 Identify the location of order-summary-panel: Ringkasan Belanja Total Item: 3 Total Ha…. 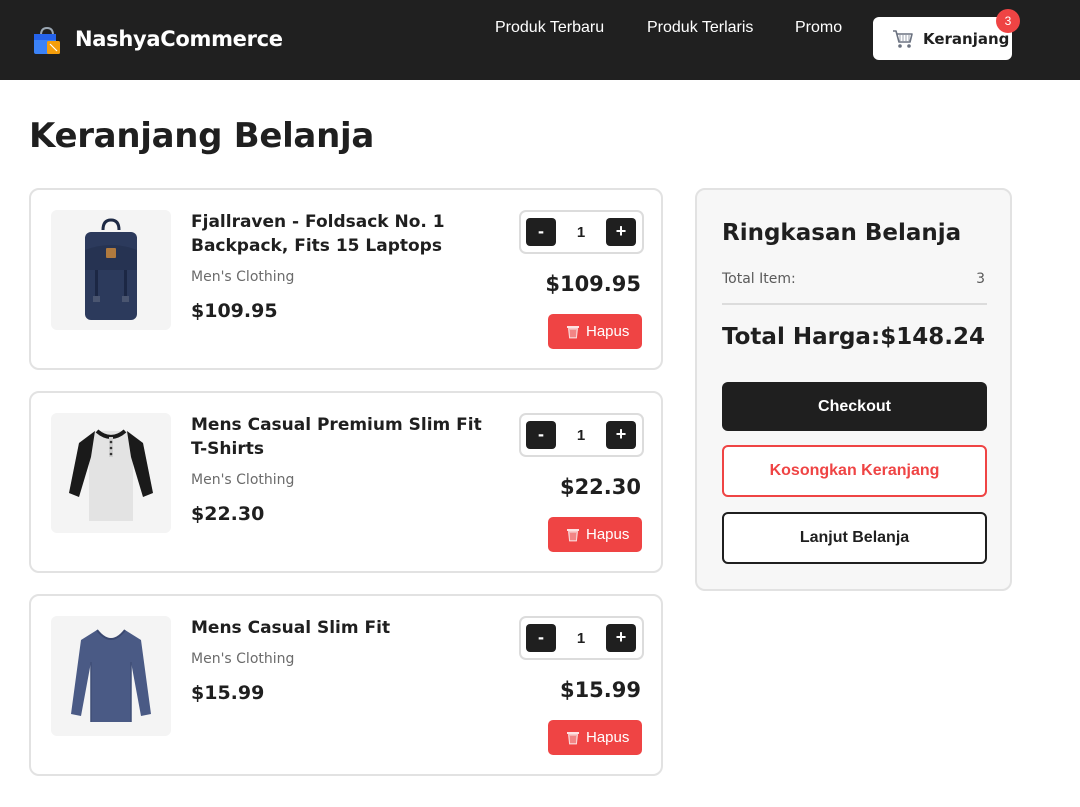
(853, 389).